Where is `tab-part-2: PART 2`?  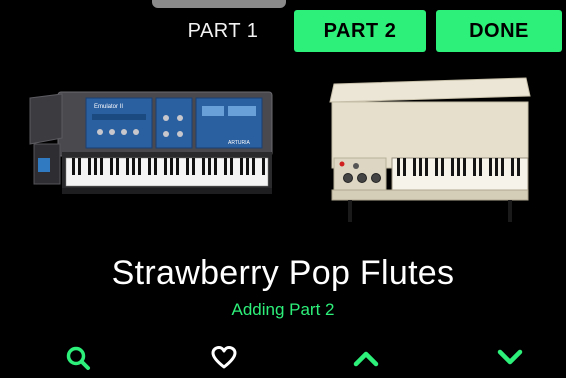
tab-part-2: PART 2 is located at coordinates (360, 31).